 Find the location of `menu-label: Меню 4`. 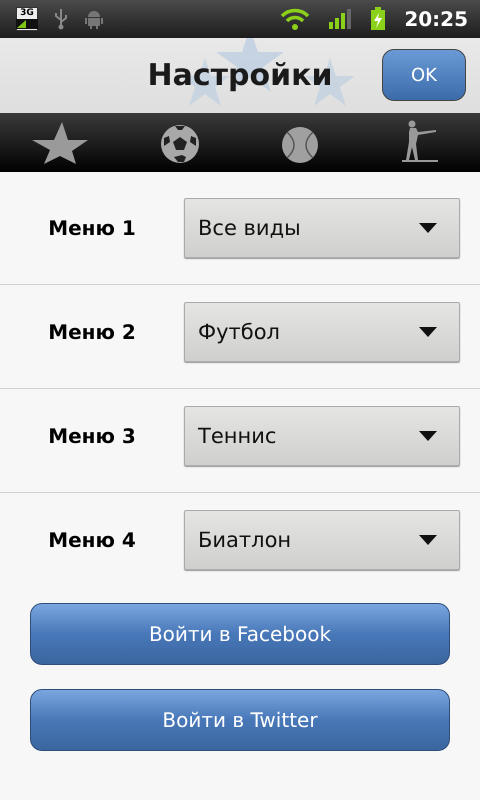

menu-label: Меню 4 is located at coordinates (92, 540).